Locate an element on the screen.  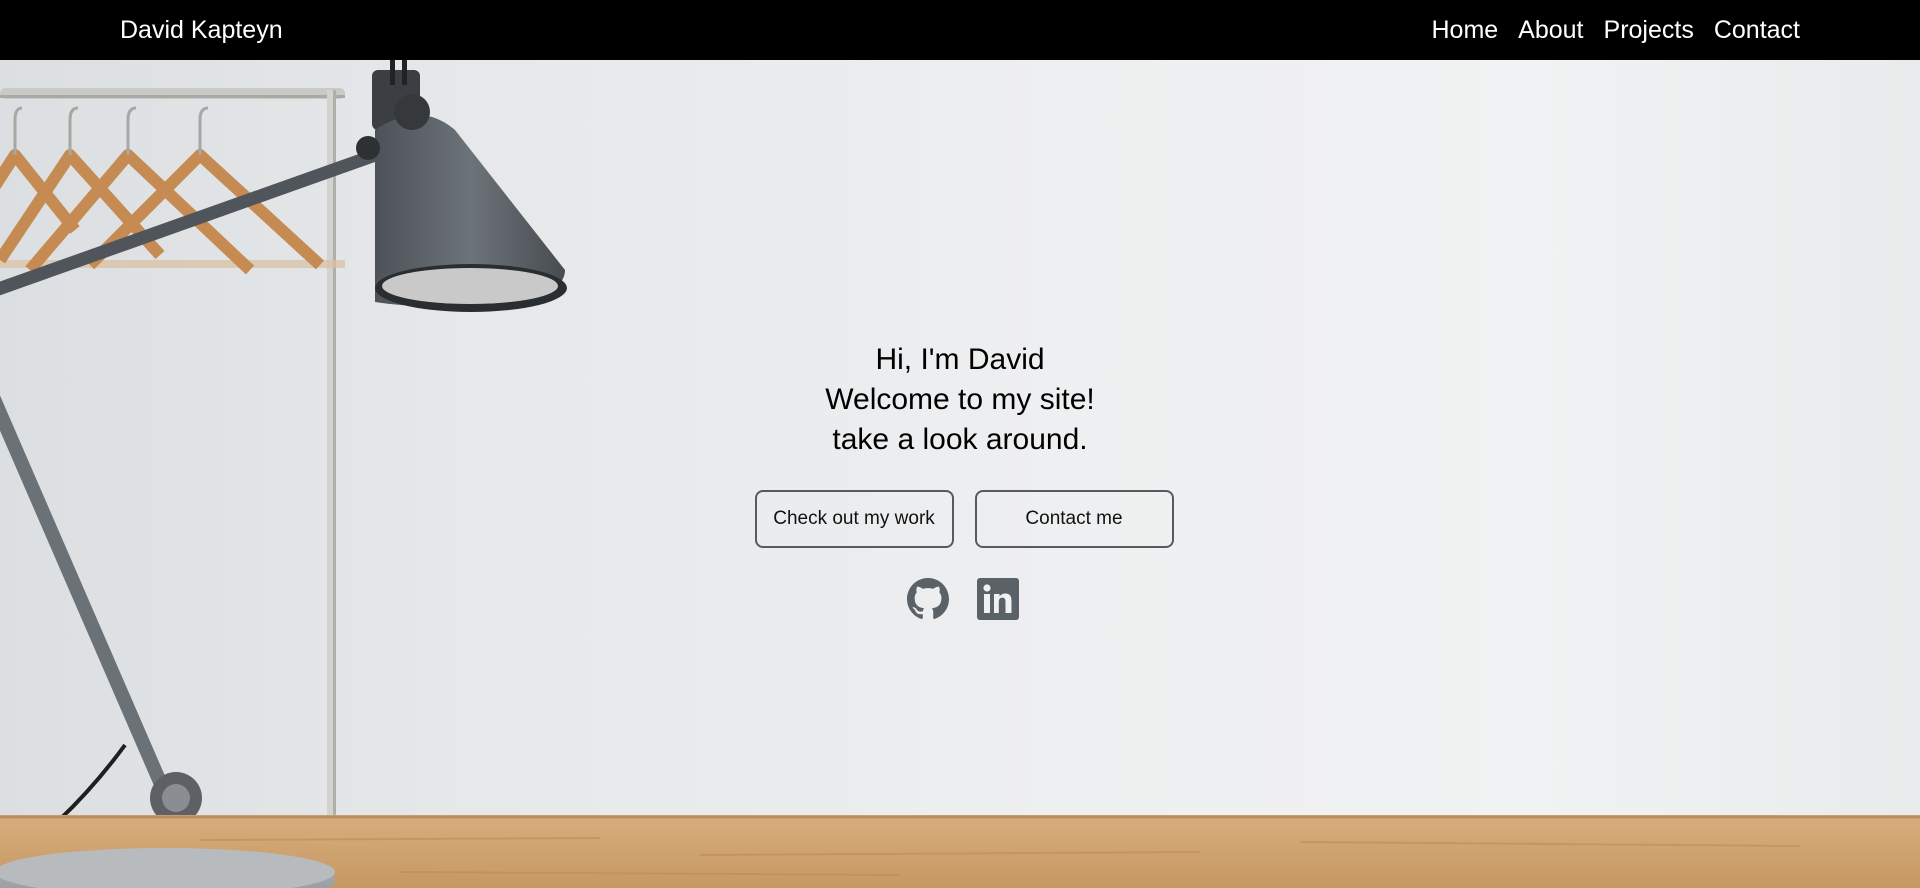
brand-link: David Kapteyn is located at coordinates (201, 30).